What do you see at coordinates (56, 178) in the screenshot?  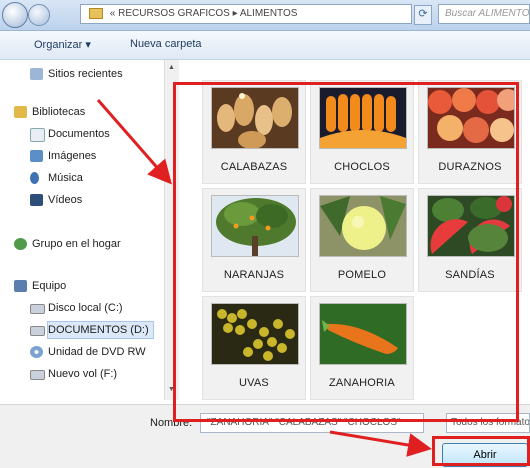 I see `nav-item-music: Música` at bounding box center [56, 178].